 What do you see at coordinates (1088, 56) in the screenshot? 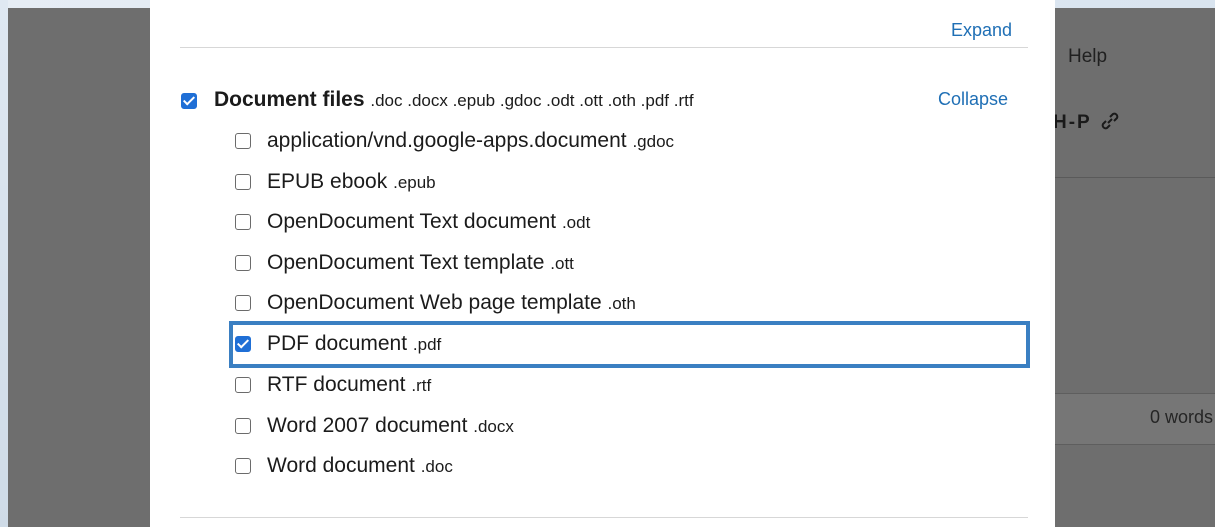
I see `menu-help: Help` at bounding box center [1088, 56].